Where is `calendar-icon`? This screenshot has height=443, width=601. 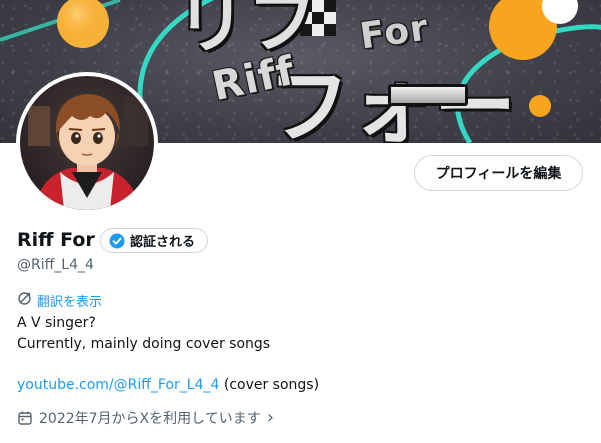 calendar-icon is located at coordinates (25, 418).